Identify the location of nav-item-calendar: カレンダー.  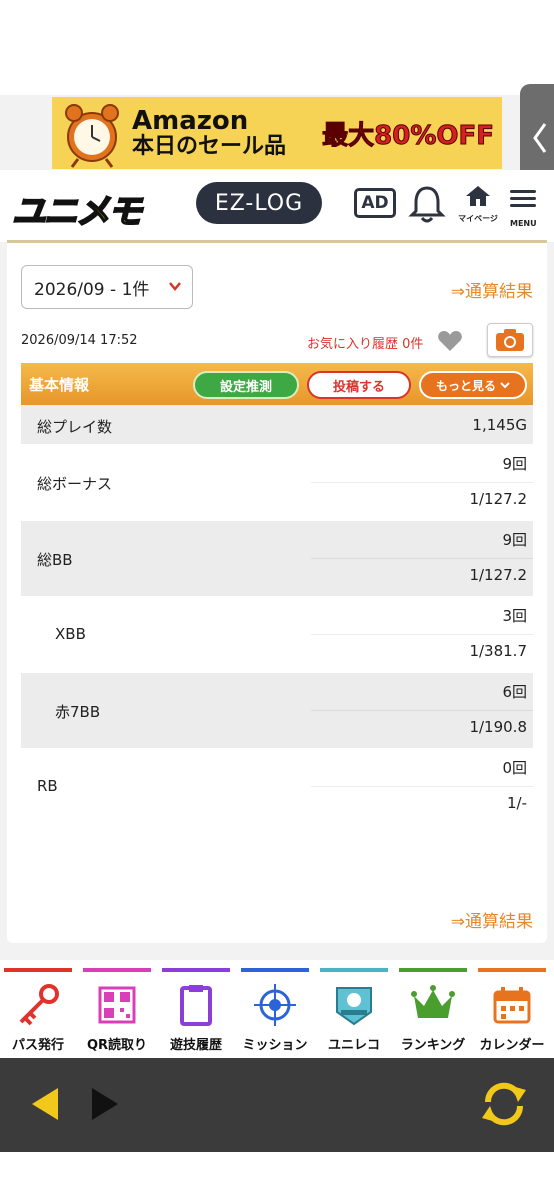
(512, 1009).